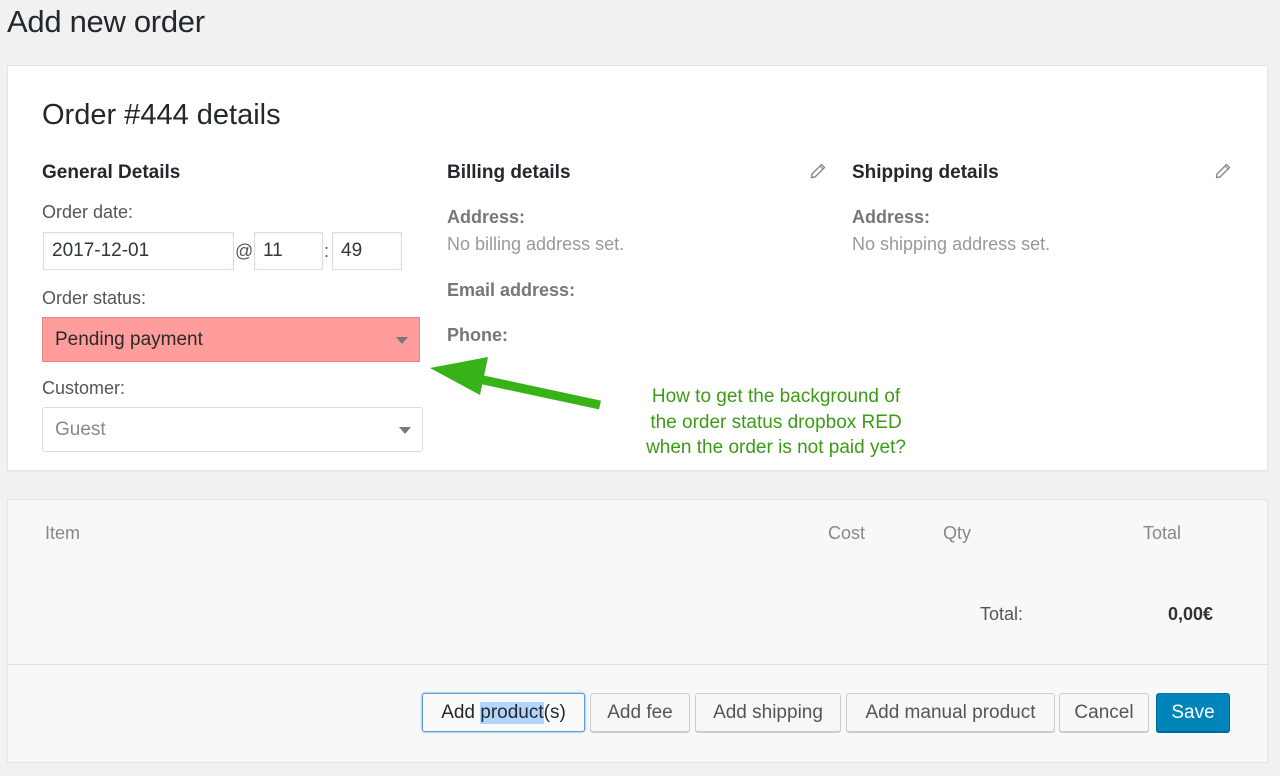 The width and height of the screenshot is (1280, 776). What do you see at coordinates (776, 447) in the screenshot?
I see `annotation-line: when the order is not paid yet?` at bounding box center [776, 447].